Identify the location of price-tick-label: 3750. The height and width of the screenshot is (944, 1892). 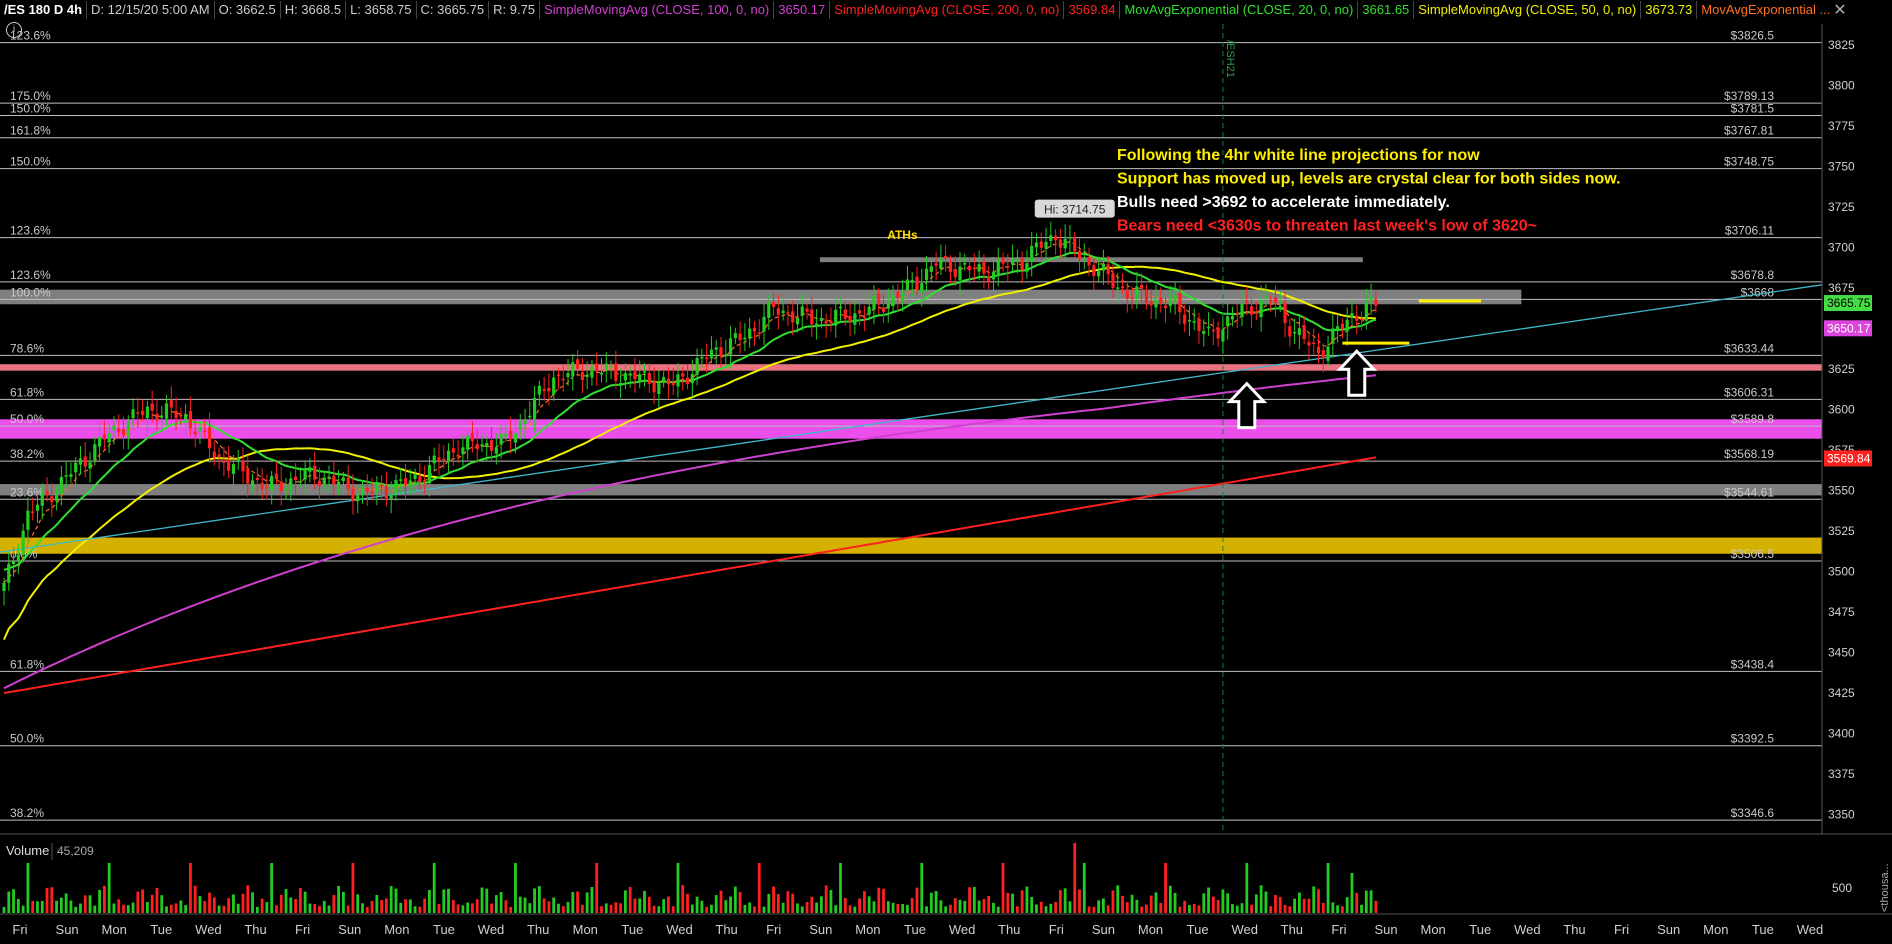
(1841, 167).